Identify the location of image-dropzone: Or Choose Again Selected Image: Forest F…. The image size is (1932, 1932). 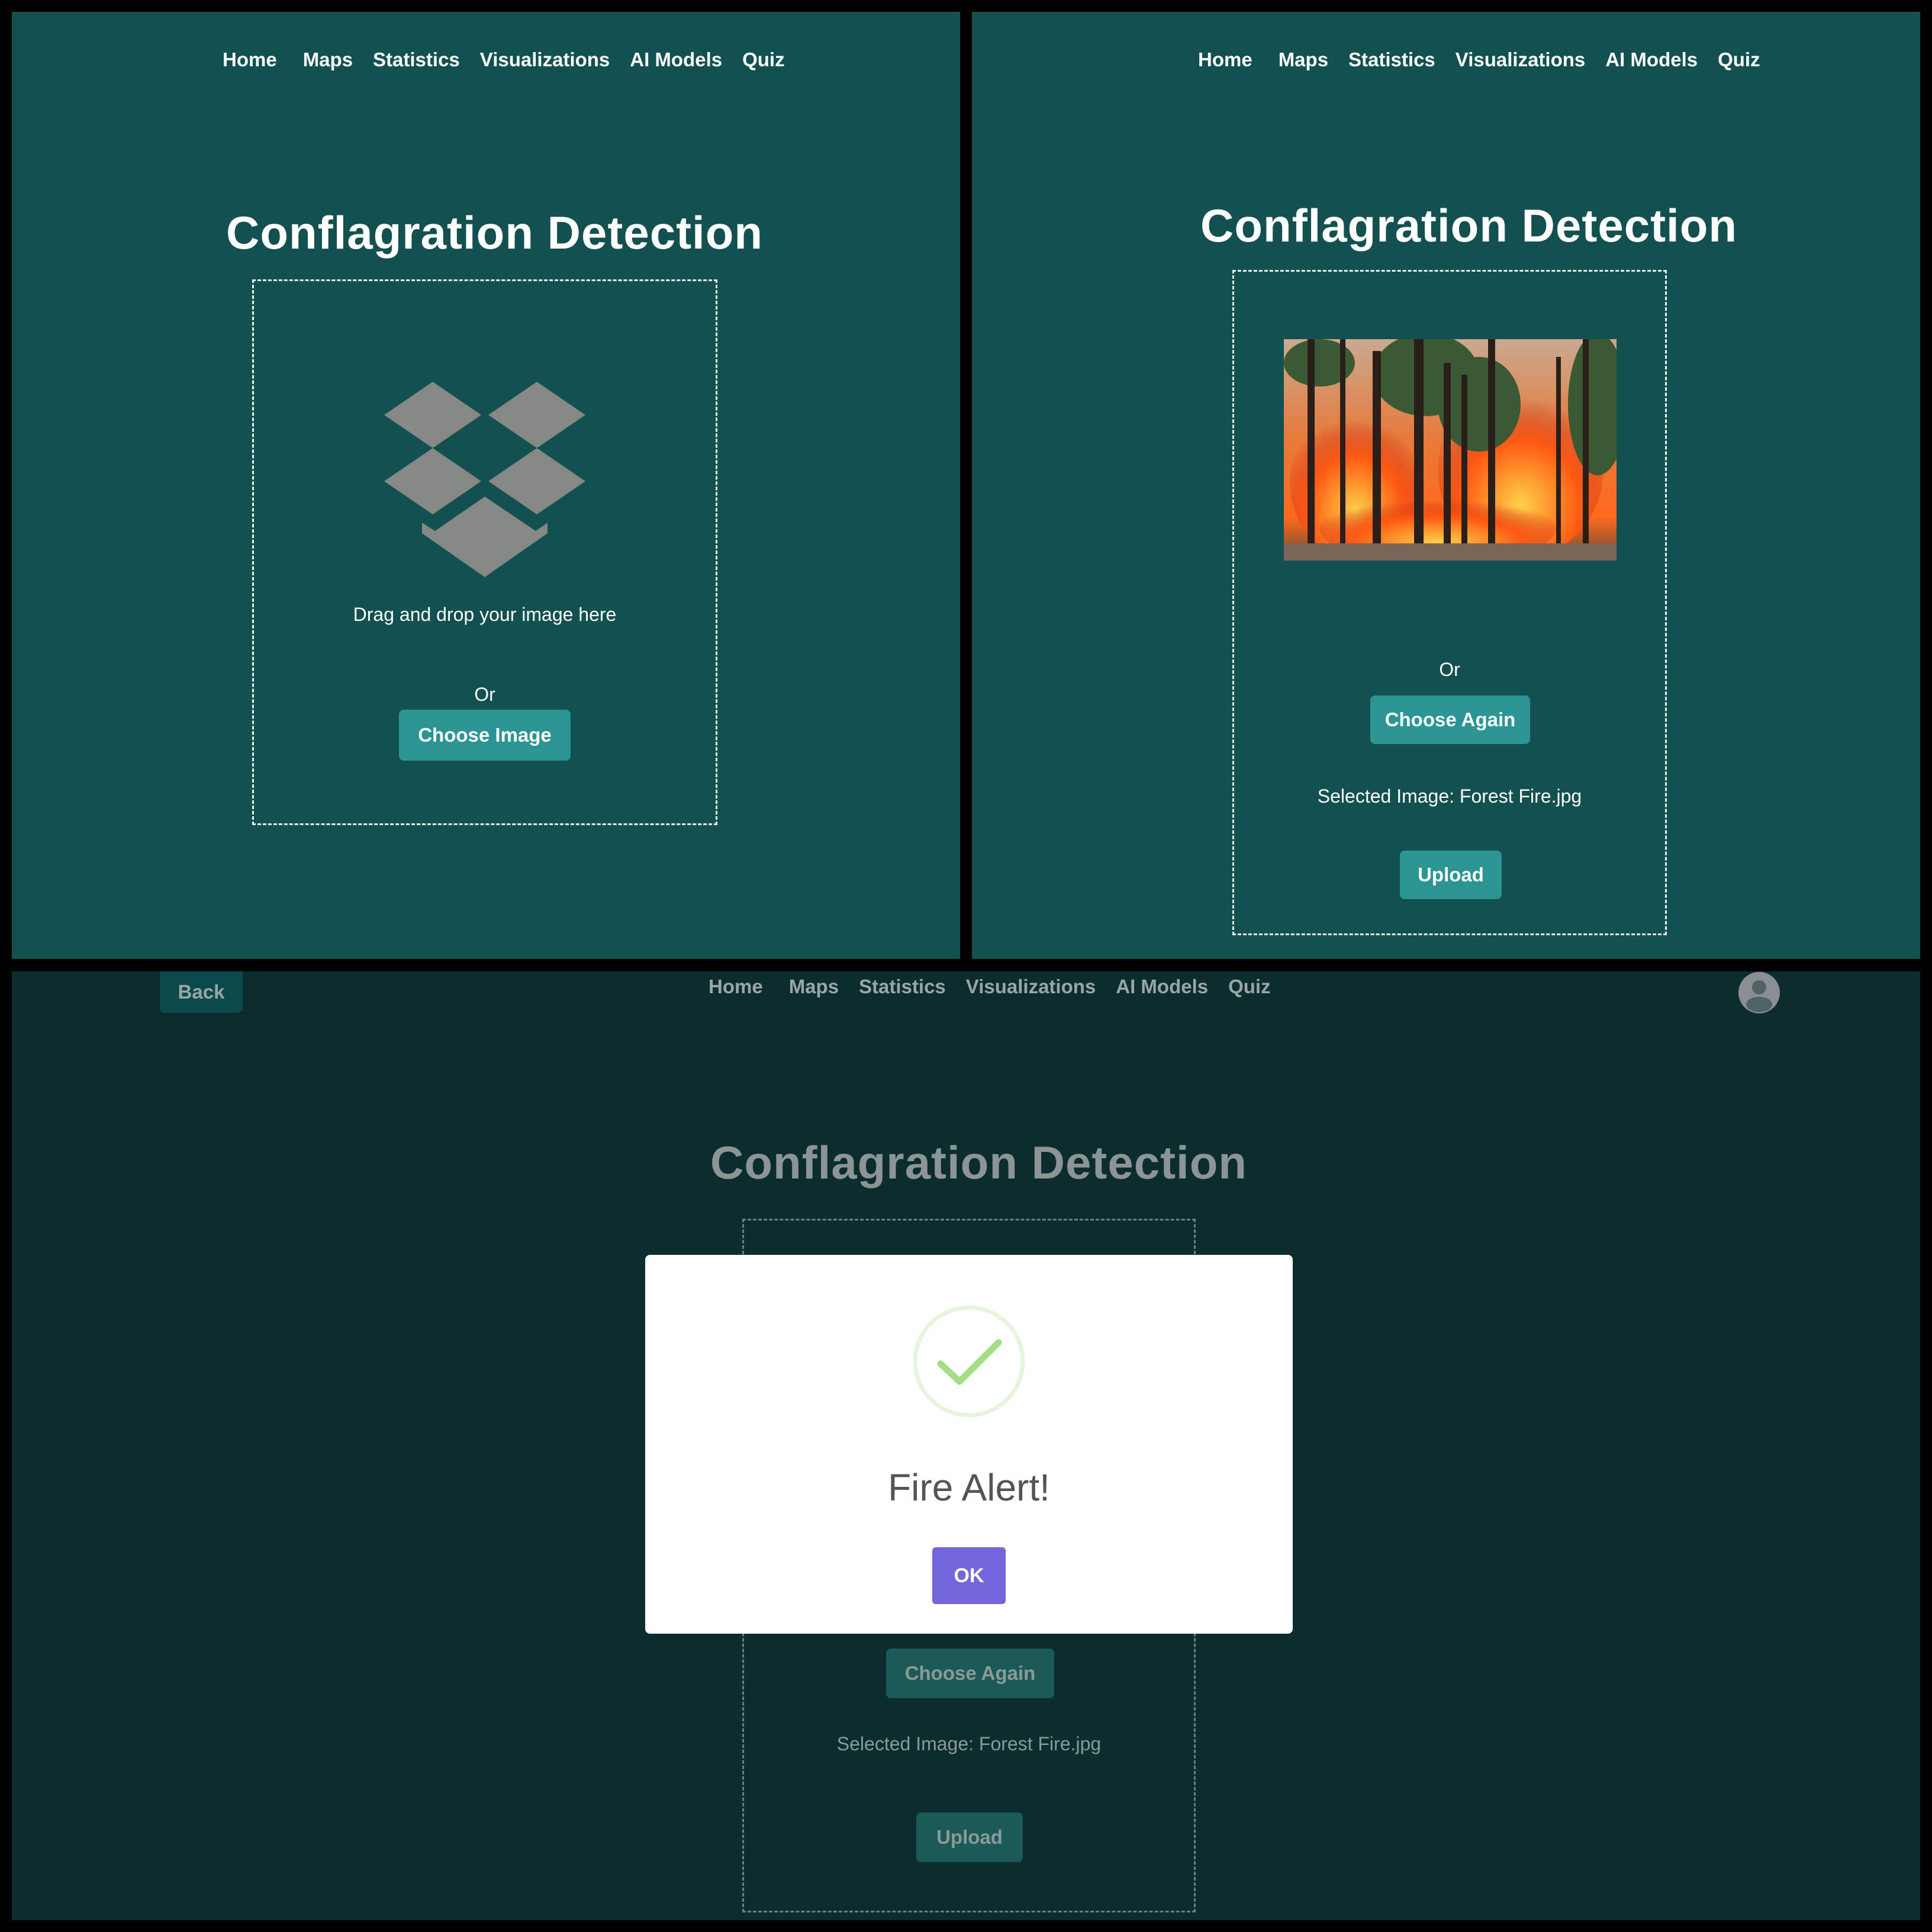
(1450, 602).